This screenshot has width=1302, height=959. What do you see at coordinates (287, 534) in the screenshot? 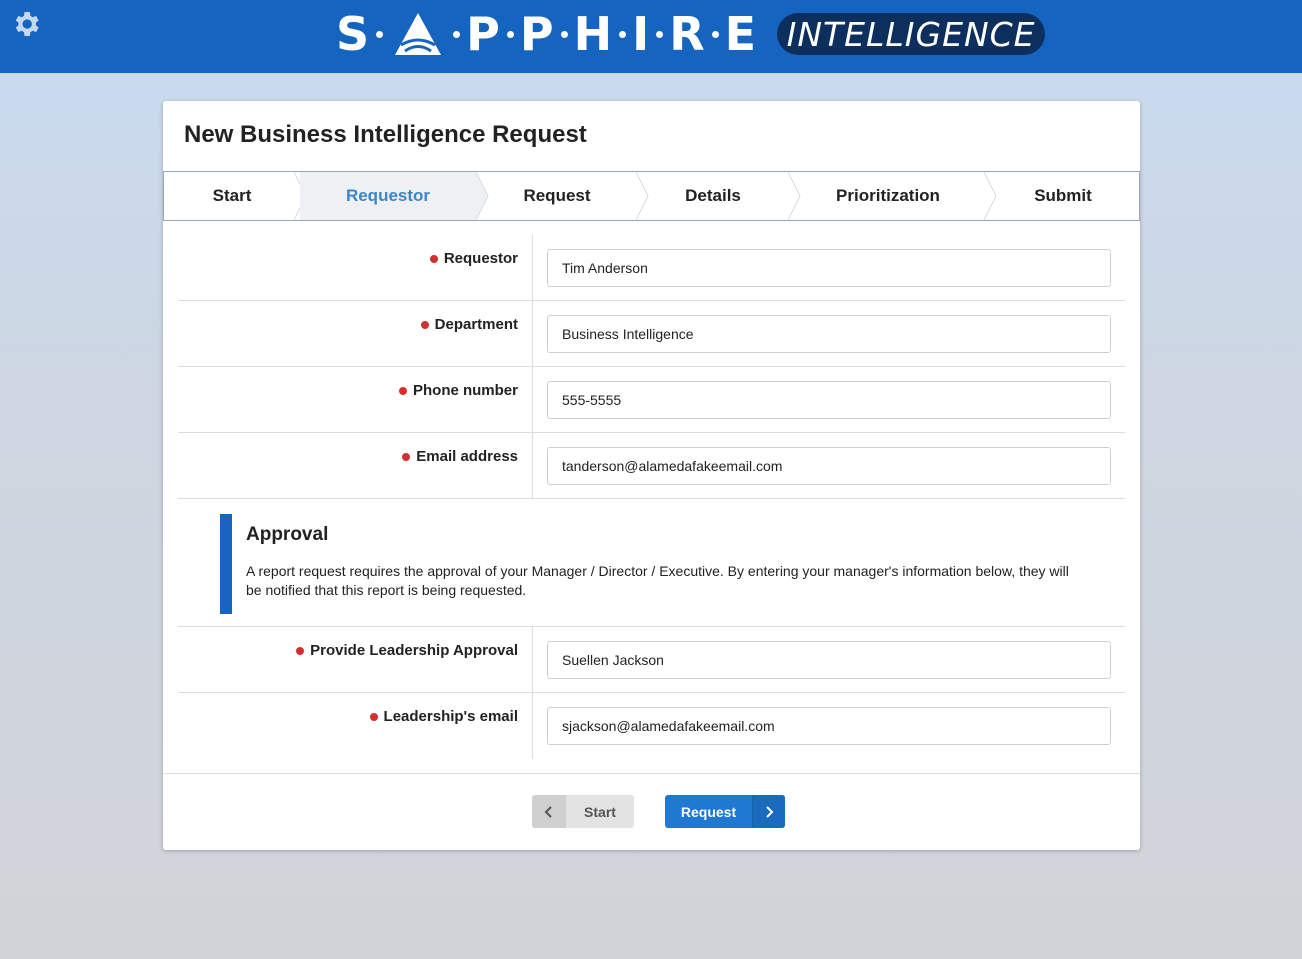
I see `approval-title: Approval` at bounding box center [287, 534].